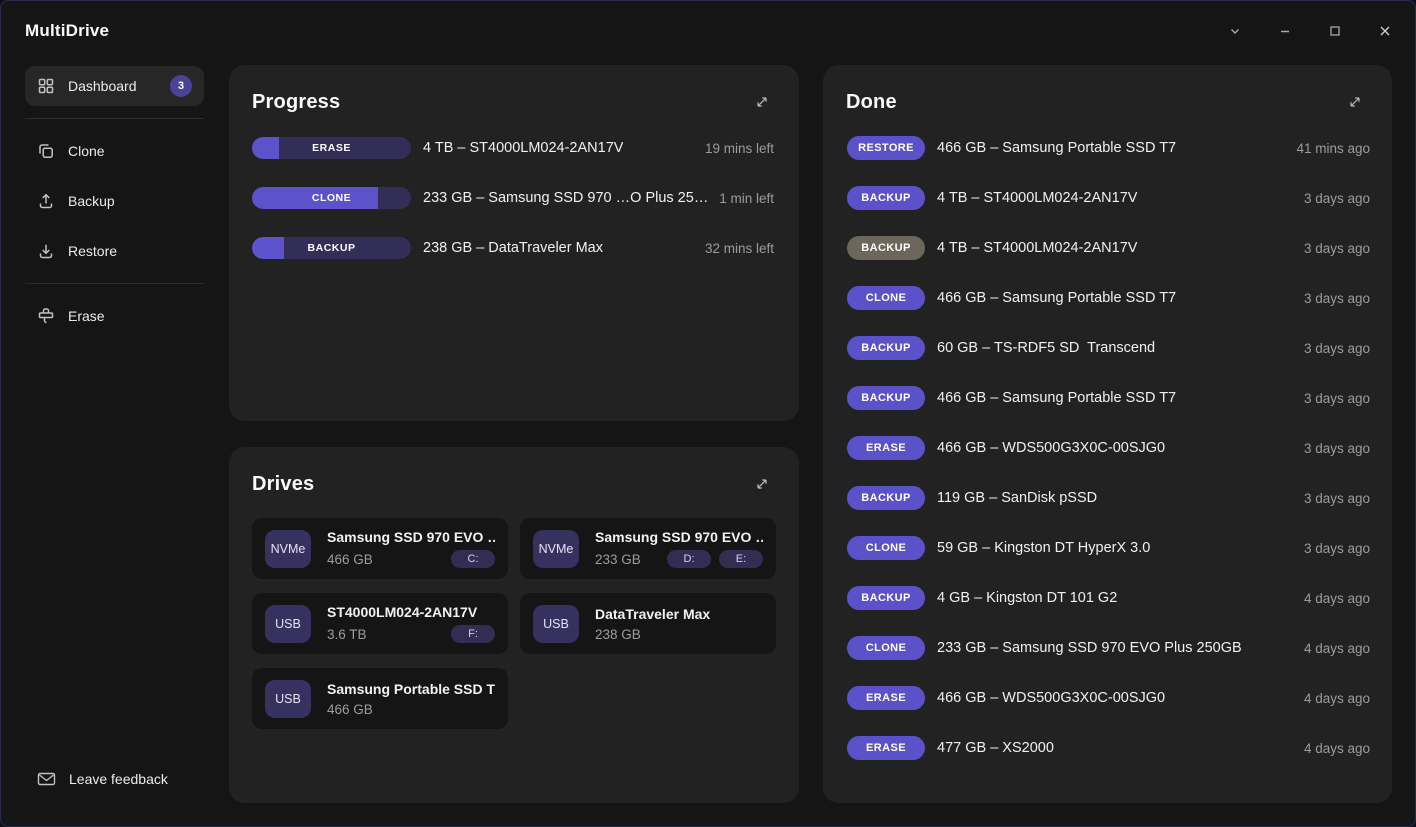 Image resolution: width=1416 pixels, height=827 pixels. I want to click on drive-card: NVMe Samsung SSD 970 EVO … 466 GB C:, so click(380, 548).